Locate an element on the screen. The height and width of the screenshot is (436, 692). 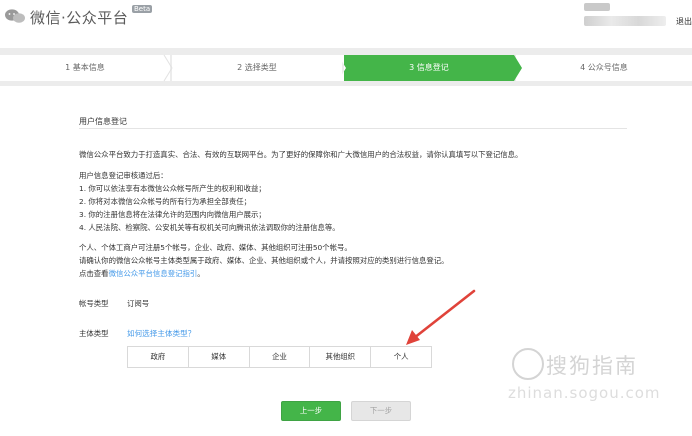
watermark: 搜狗指南 zhinan.sogou.com is located at coordinates (598, 375).